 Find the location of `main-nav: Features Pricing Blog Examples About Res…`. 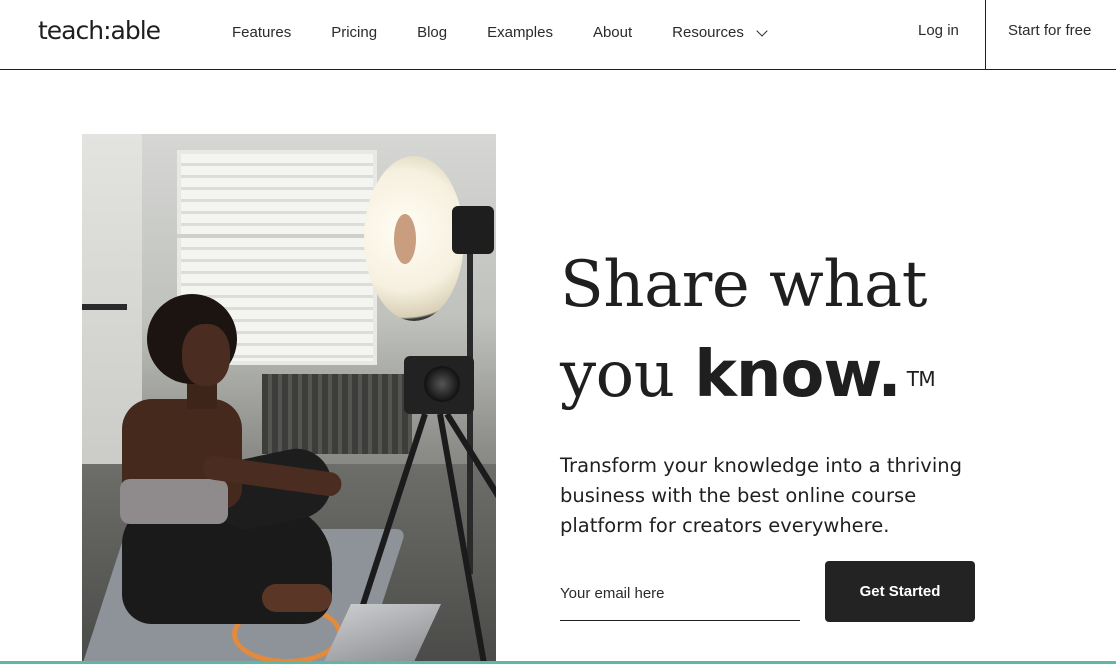

main-nav: Features Pricing Blog Examples About Res… is located at coordinates (519, 32).